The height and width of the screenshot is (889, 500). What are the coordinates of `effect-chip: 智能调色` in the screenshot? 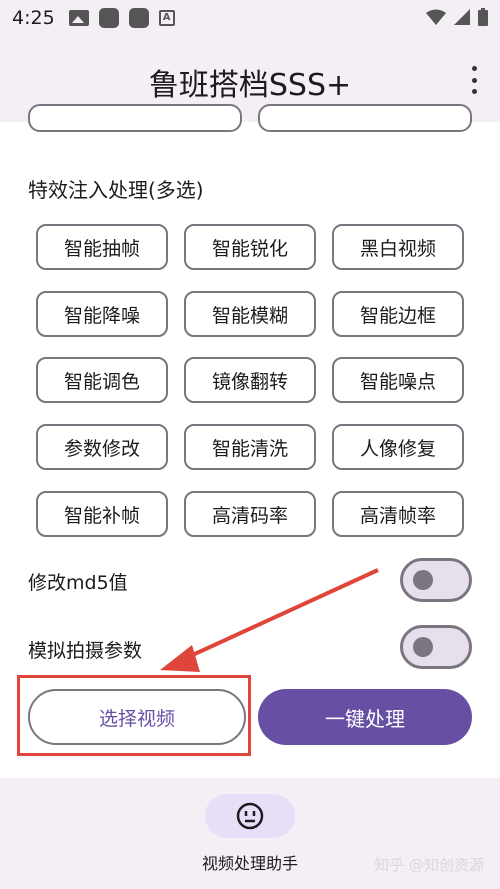 It's located at (102, 380).